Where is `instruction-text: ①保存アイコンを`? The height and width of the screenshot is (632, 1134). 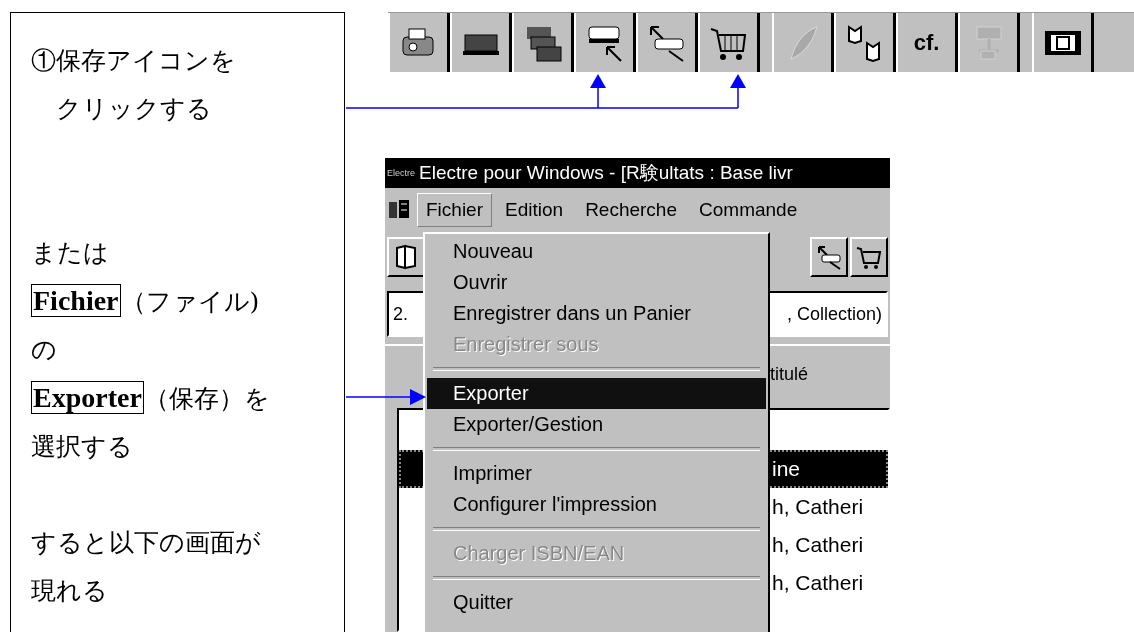 instruction-text: ①保存アイコンを is located at coordinates (134, 61).